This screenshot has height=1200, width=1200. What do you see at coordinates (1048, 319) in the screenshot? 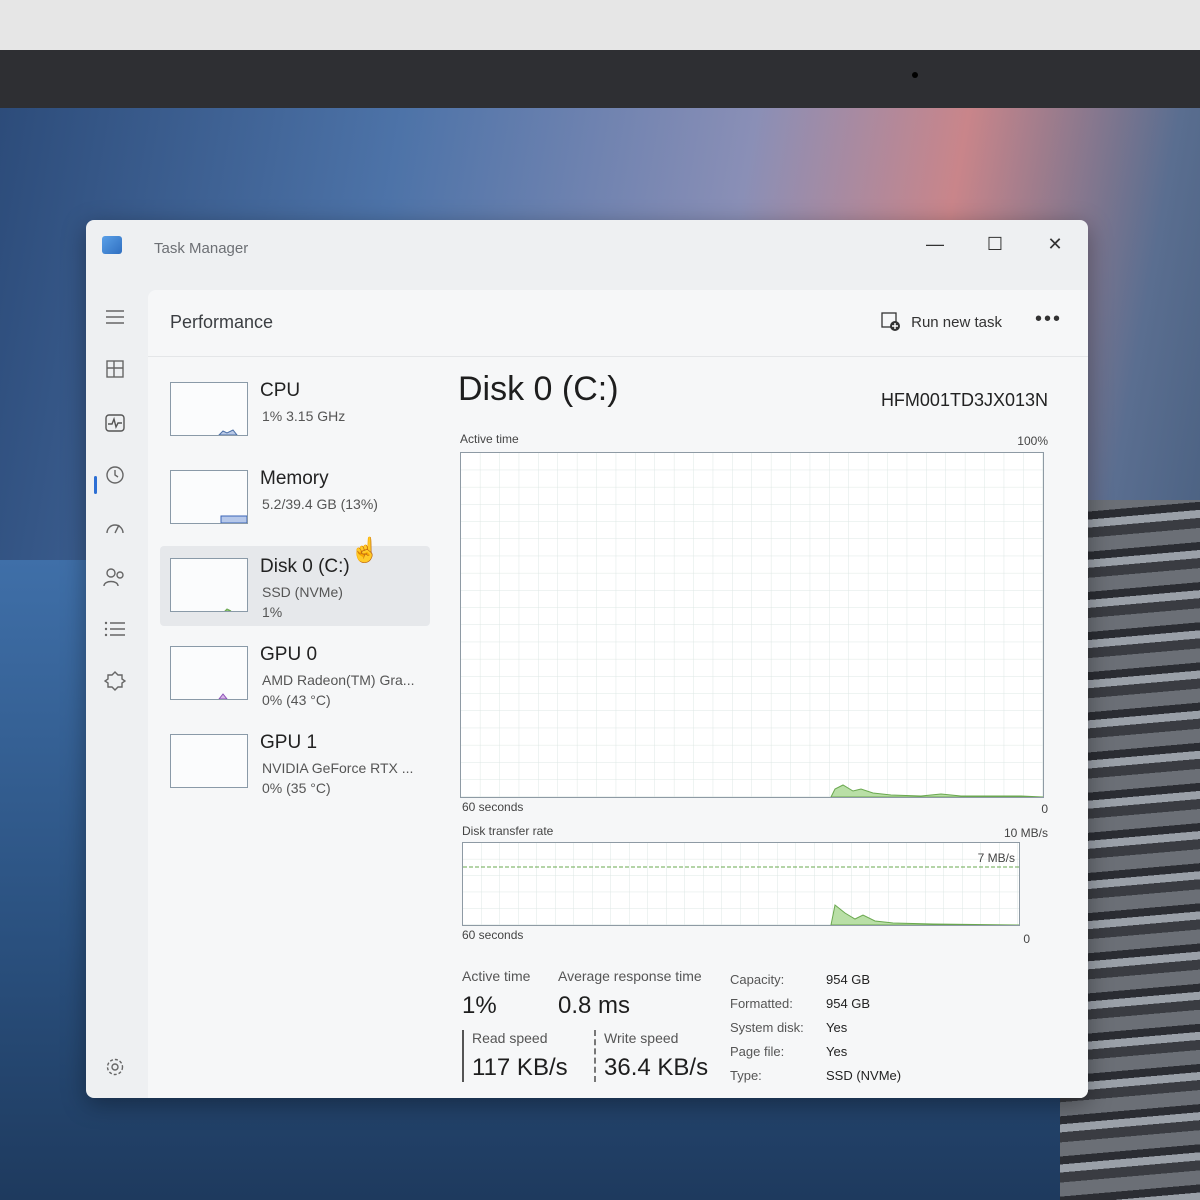
I see `more-options-button: •••` at bounding box center [1048, 319].